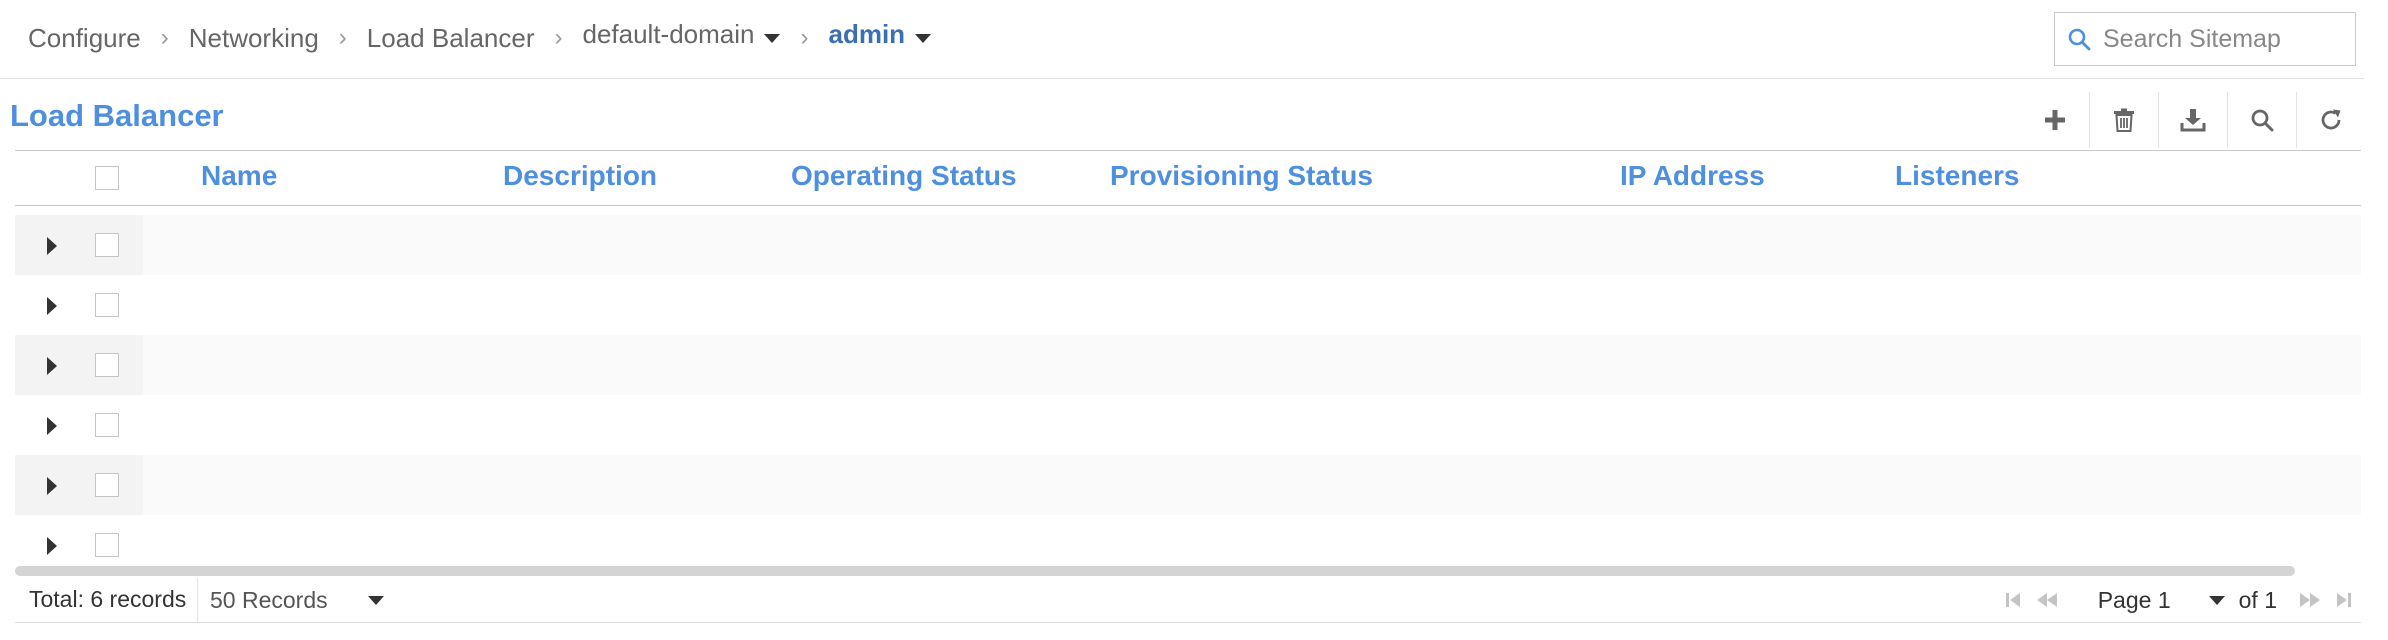 This screenshot has width=2388, height=640. Describe the element at coordinates (867, 33) in the screenshot. I see `project-label: admin` at that location.